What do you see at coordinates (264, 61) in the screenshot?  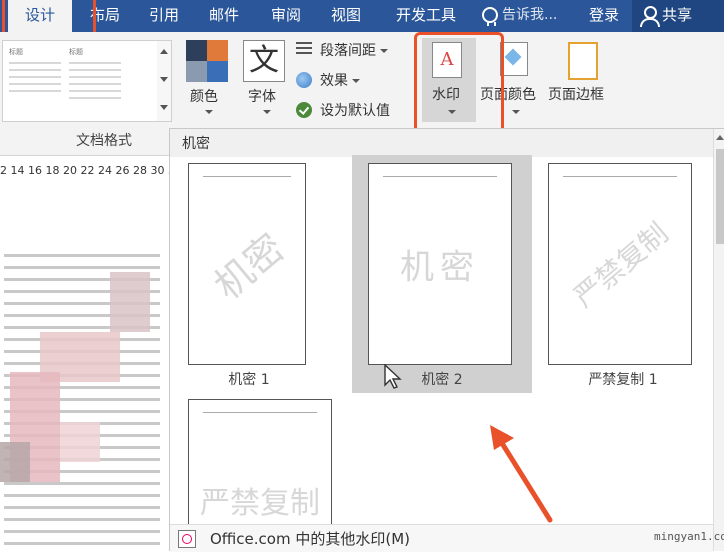 I see `fonts-icon: 文` at bounding box center [264, 61].